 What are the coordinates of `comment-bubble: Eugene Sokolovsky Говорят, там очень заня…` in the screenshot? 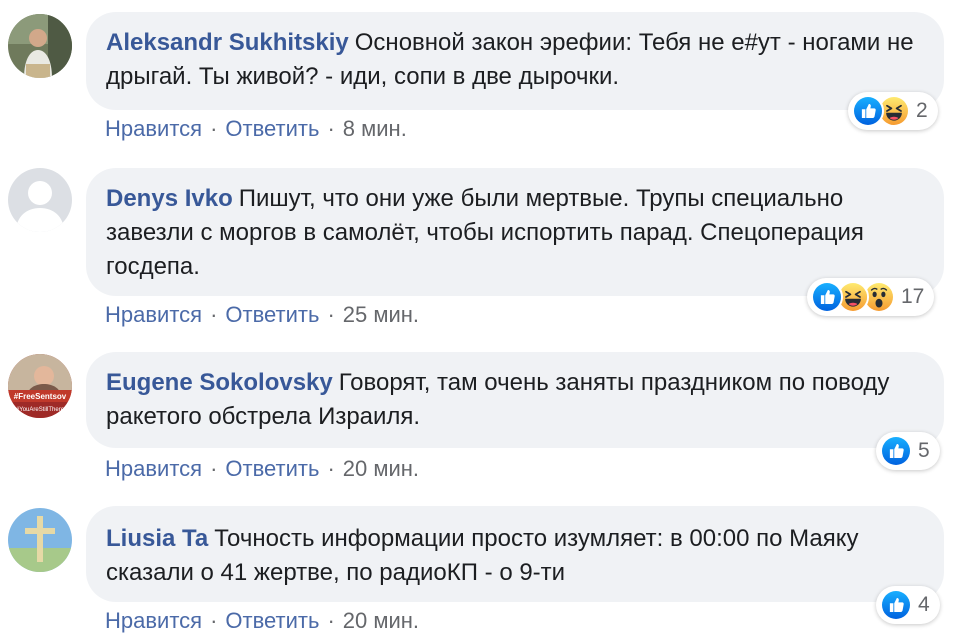 It's located at (515, 400).